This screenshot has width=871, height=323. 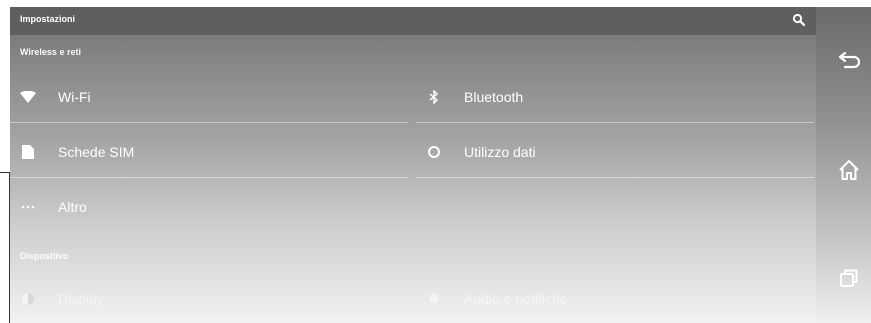 What do you see at coordinates (434, 97) in the screenshot?
I see `bluetooth-icon` at bounding box center [434, 97].